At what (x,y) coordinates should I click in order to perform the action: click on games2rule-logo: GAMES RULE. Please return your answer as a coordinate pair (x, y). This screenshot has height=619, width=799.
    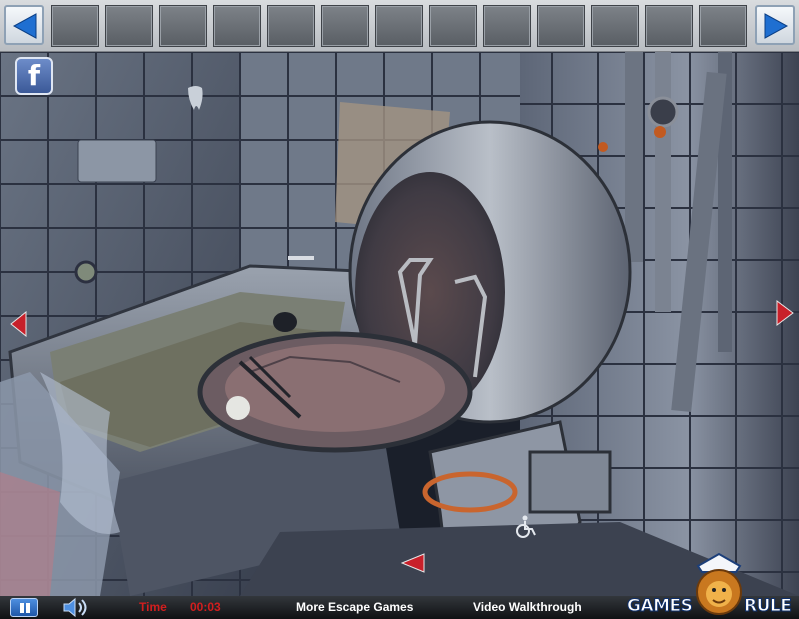
    Looking at the image, I should click on (712, 585).